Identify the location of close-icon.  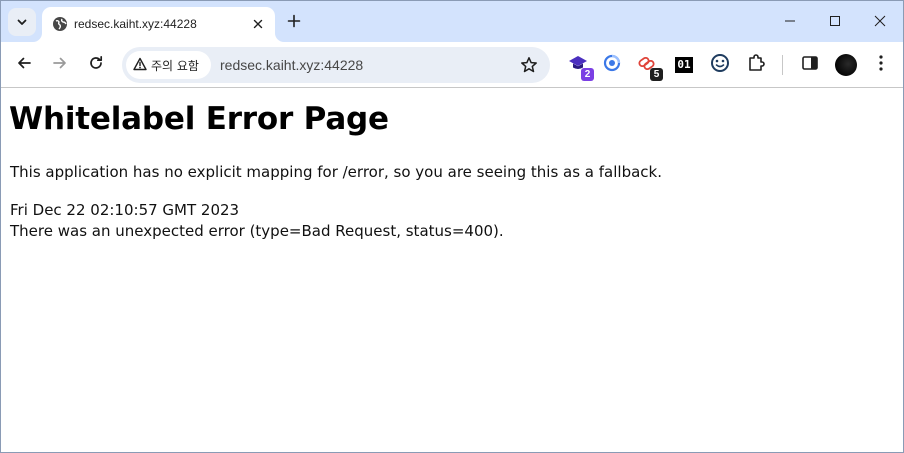
(880, 21).